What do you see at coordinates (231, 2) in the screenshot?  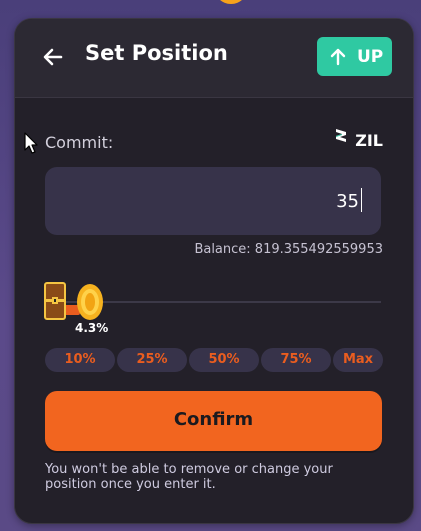 I see `top-decoration` at bounding box center [231, 2].